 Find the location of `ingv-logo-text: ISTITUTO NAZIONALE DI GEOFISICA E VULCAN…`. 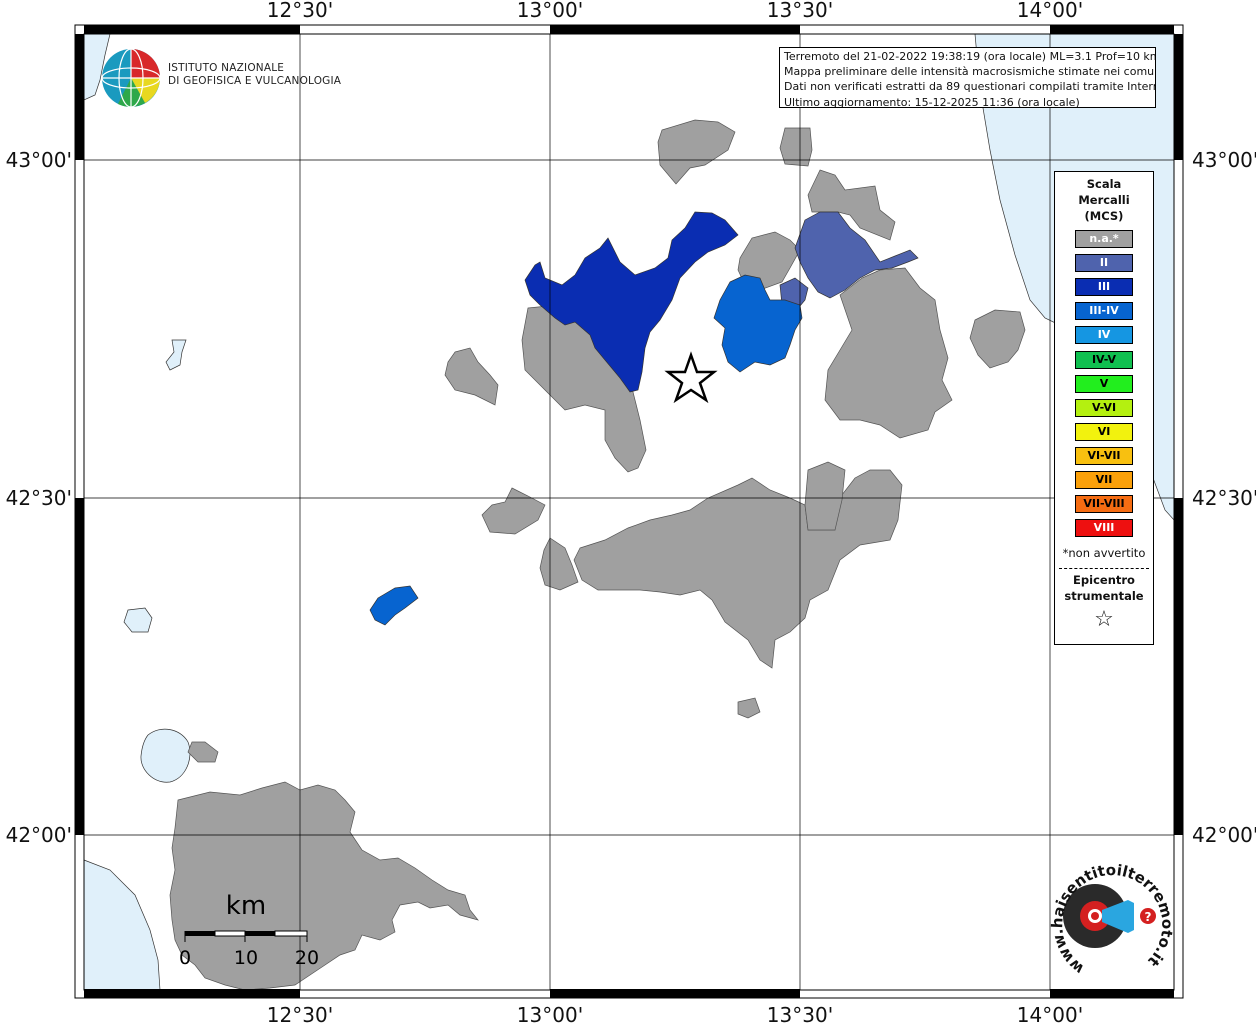

ingv-logo-text: ISTITUTO NAZIONALE DI GEOFISICA E VULCAN… is located at coordinates (254, 74).